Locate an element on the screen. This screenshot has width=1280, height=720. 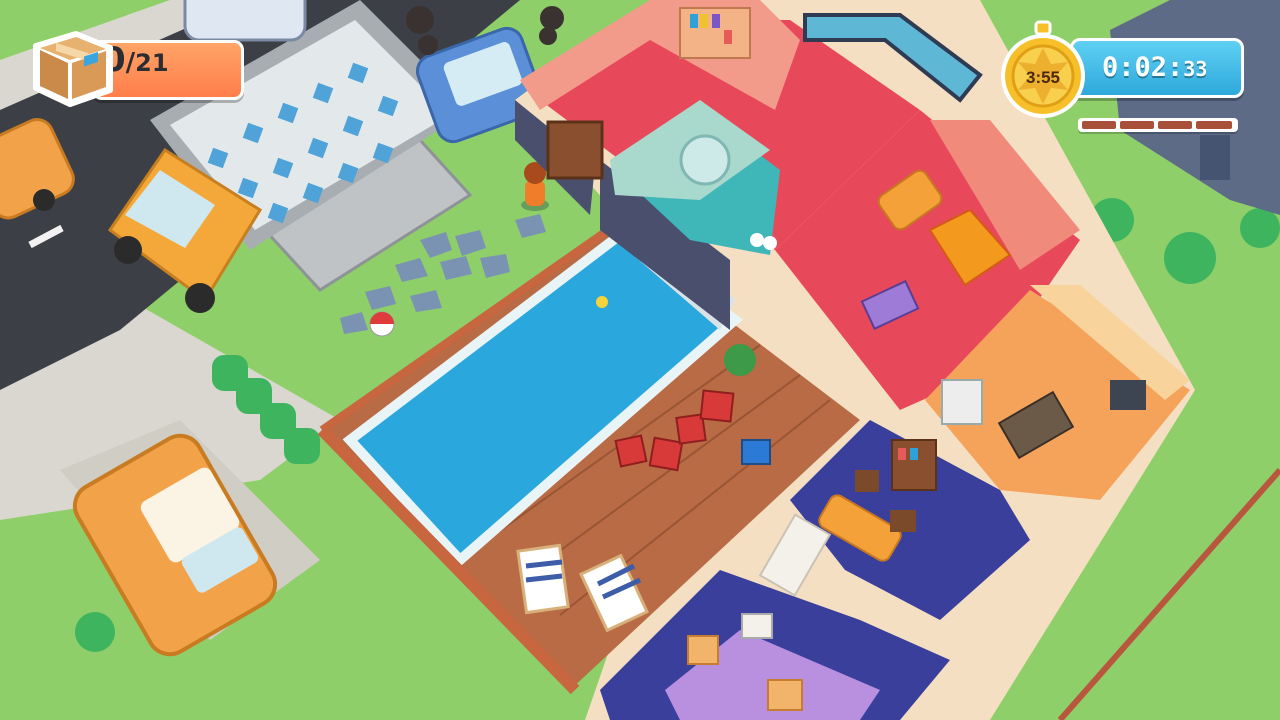
elapsed-time-fraction: 33 is located at coordinates (1195, 69).